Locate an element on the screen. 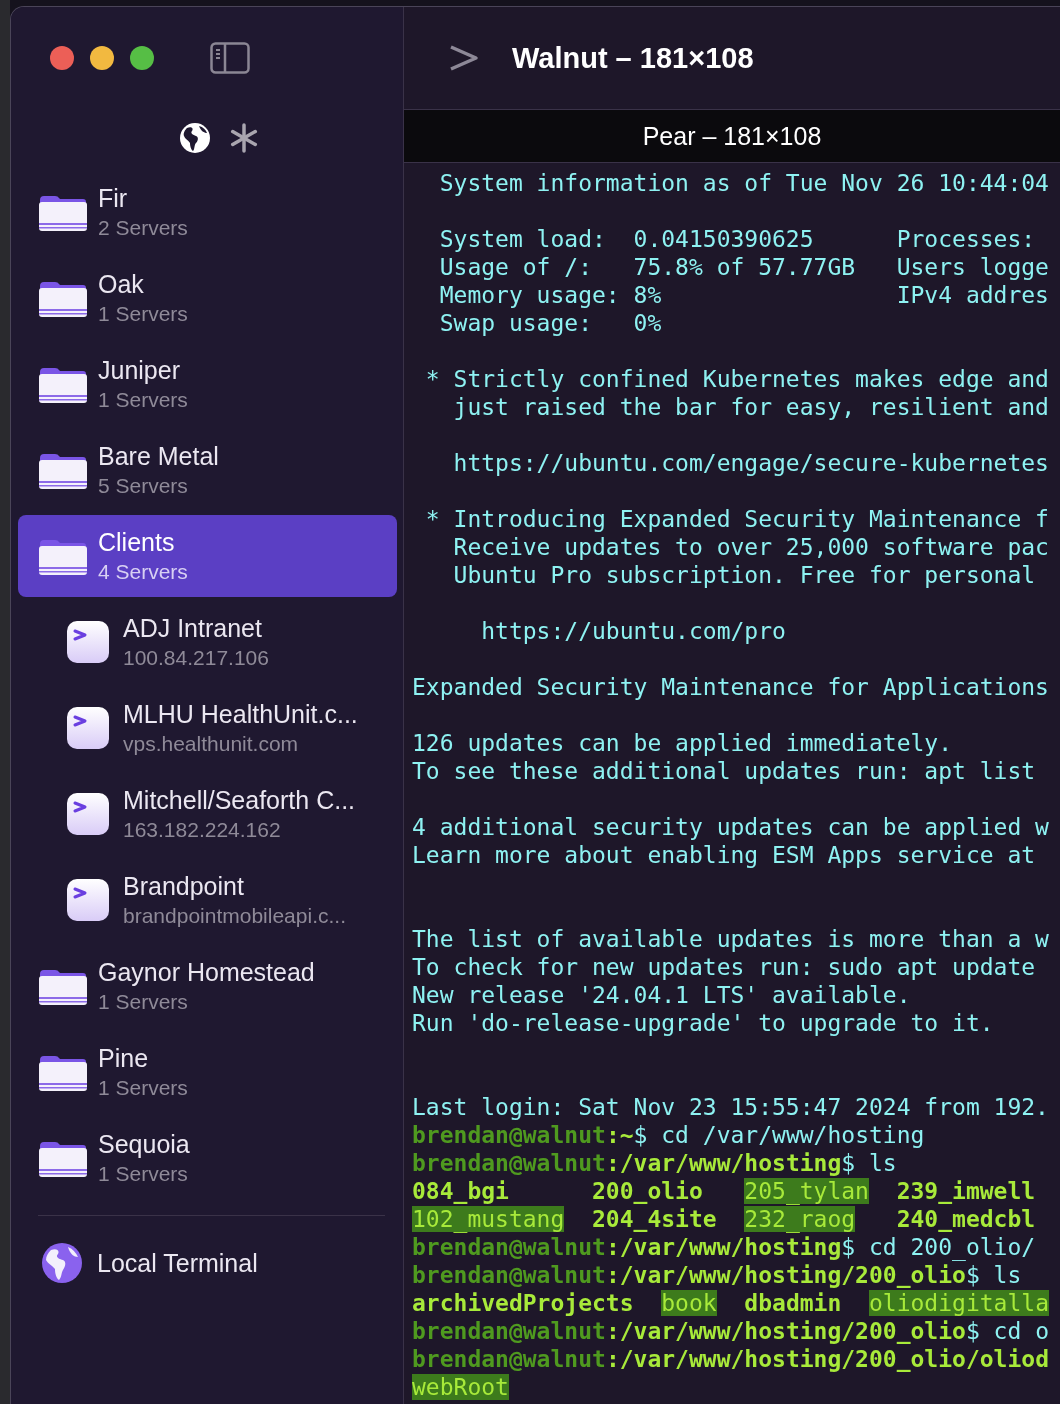 This screenshot has height=1404, width=1060. terminal-line: Last login: Sat Nov 23 15:55:47 2024 from 192. is located at coordinates (731, 1107).